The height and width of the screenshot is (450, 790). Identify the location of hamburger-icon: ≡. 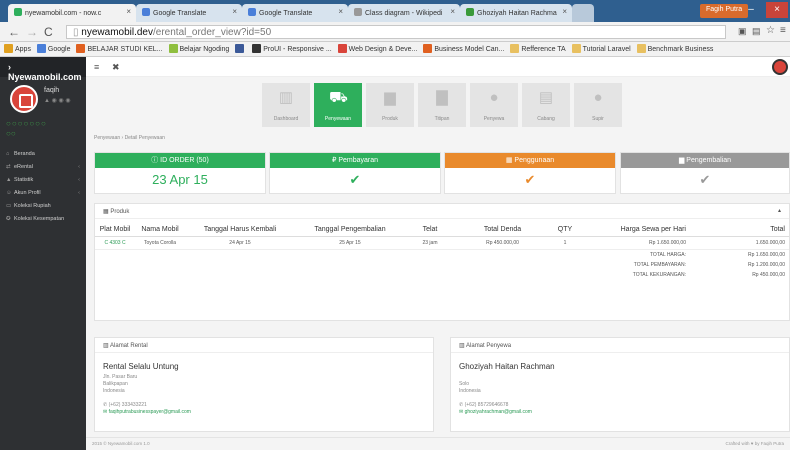
(96, 67).